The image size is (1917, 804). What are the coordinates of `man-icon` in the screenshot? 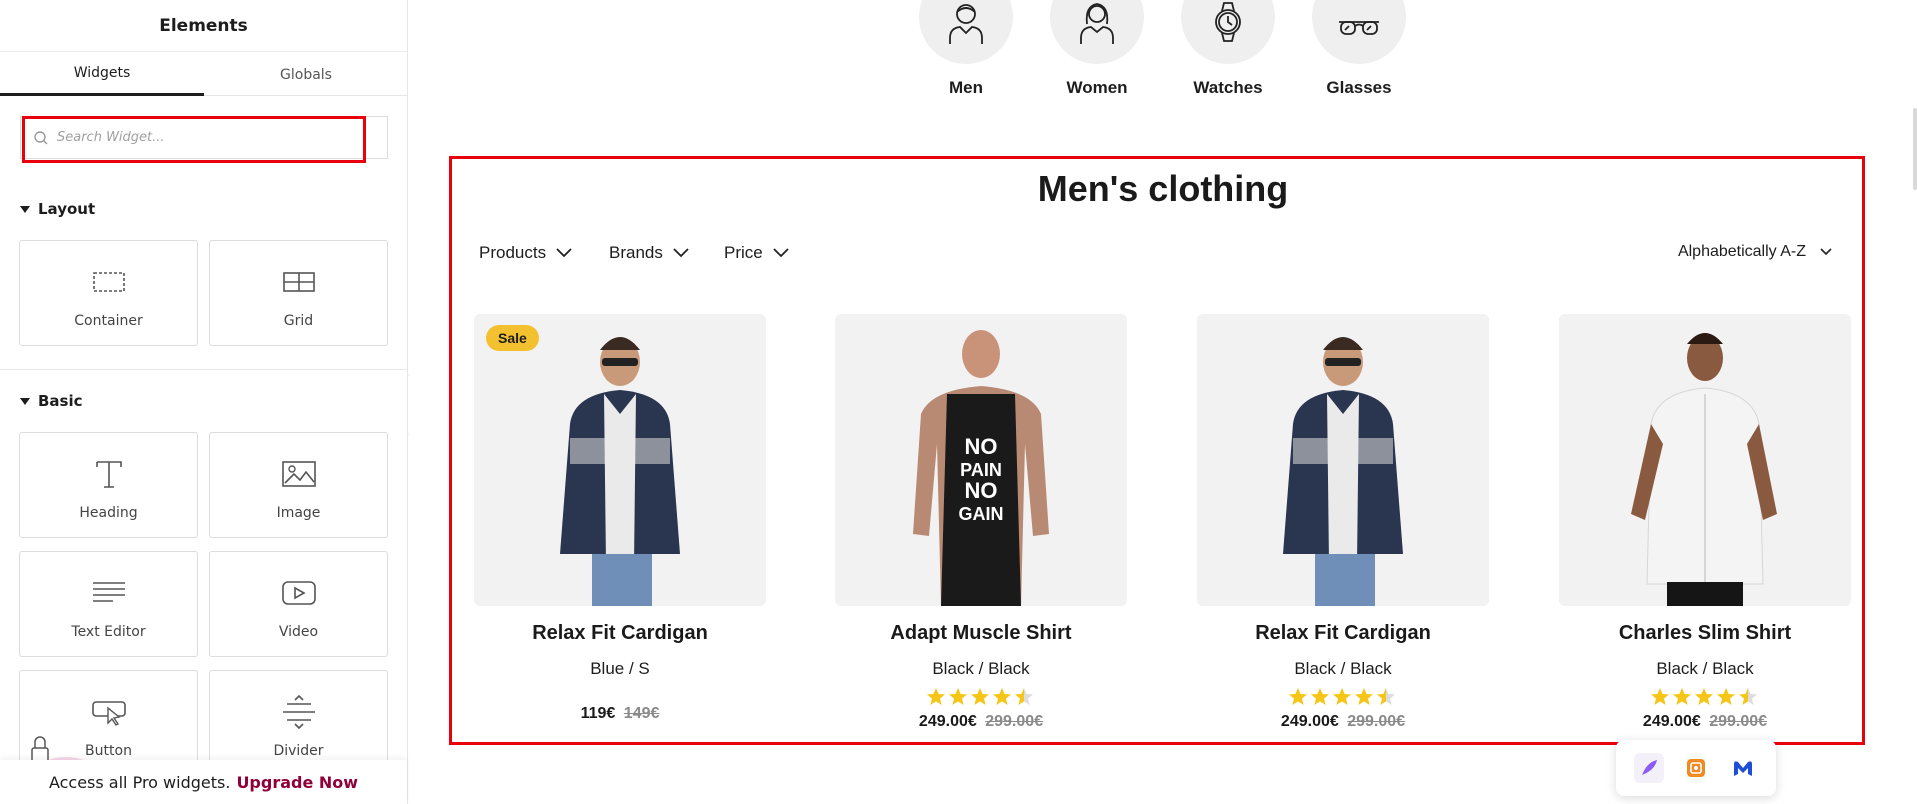 It's located at (966, 24).